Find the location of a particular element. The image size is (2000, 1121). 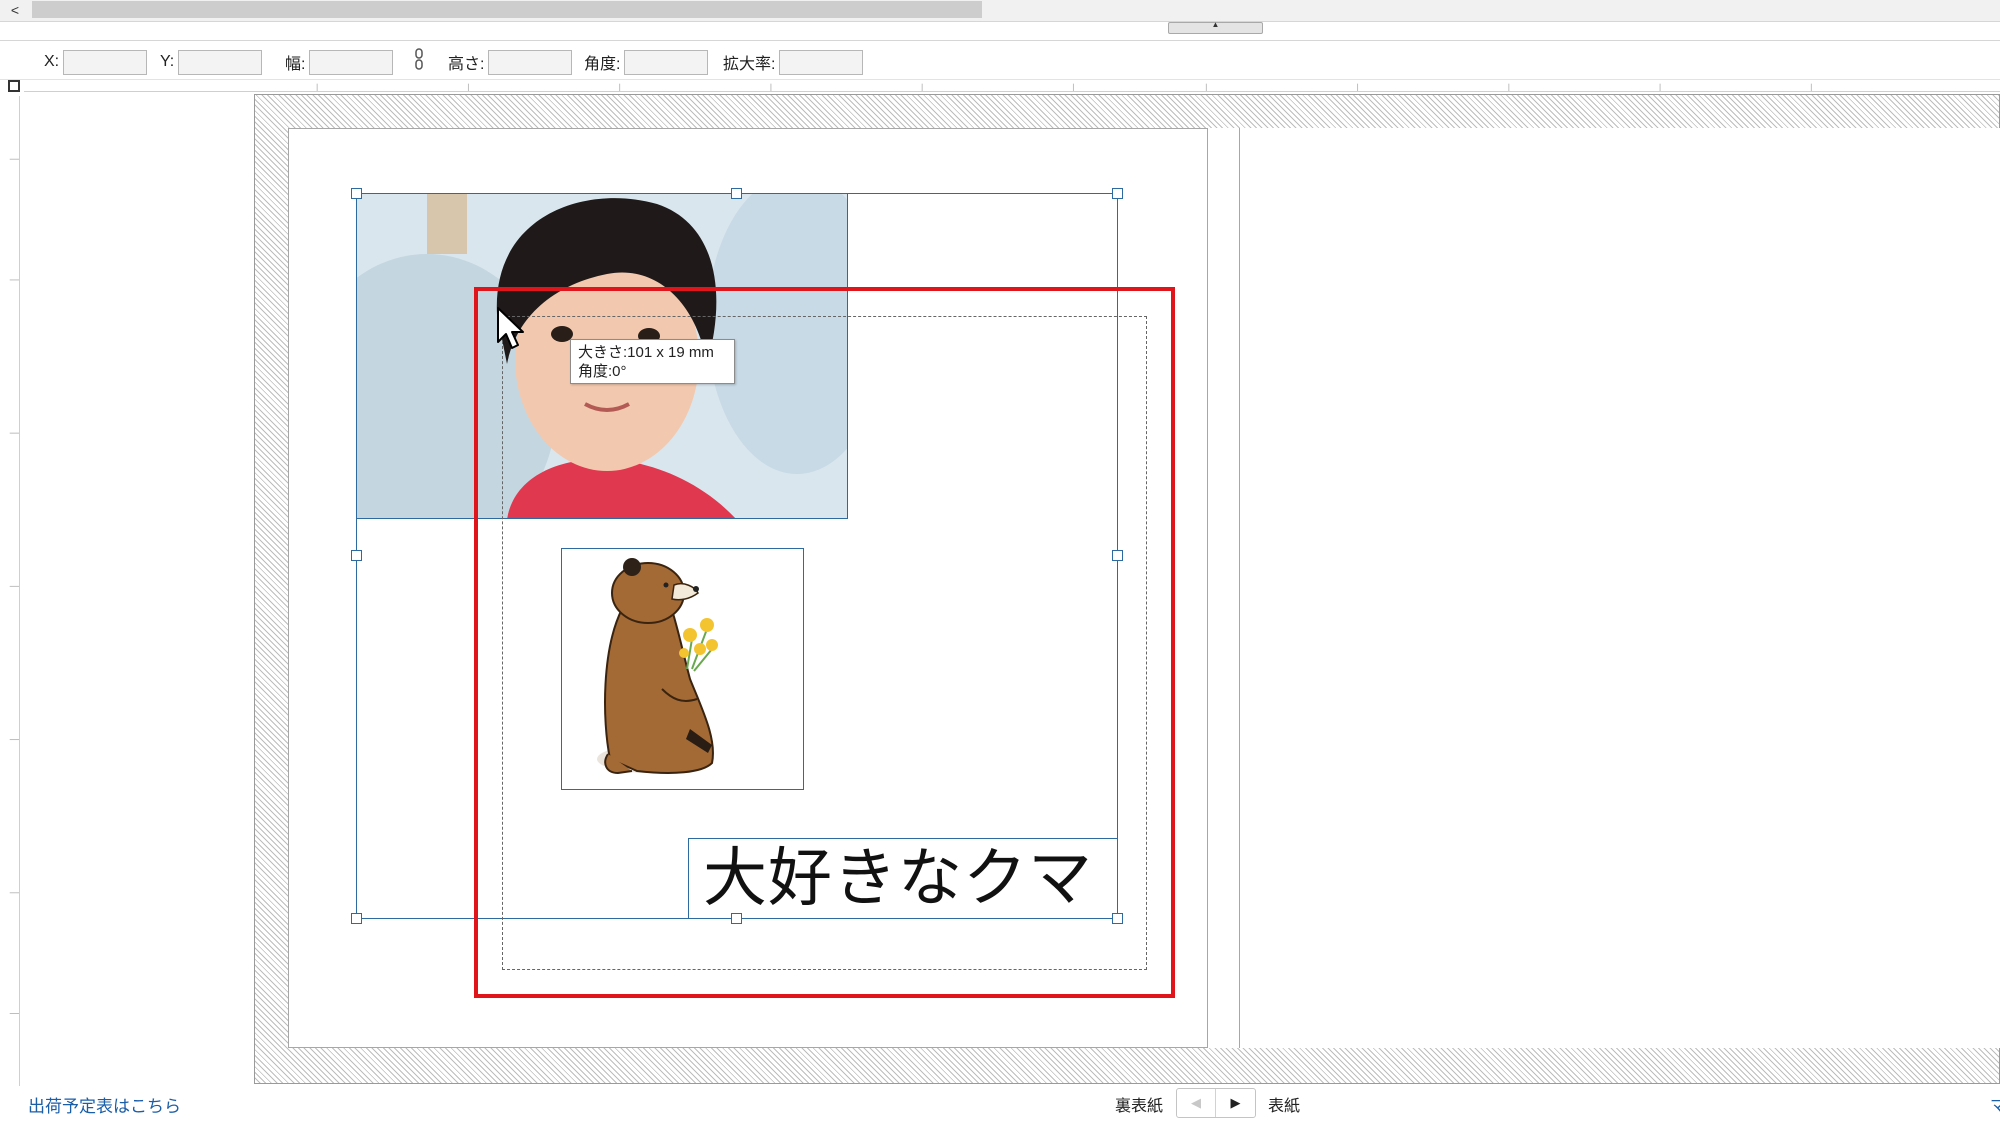

horizontal-scrollbar: < is located at coordinates (1000, 11).